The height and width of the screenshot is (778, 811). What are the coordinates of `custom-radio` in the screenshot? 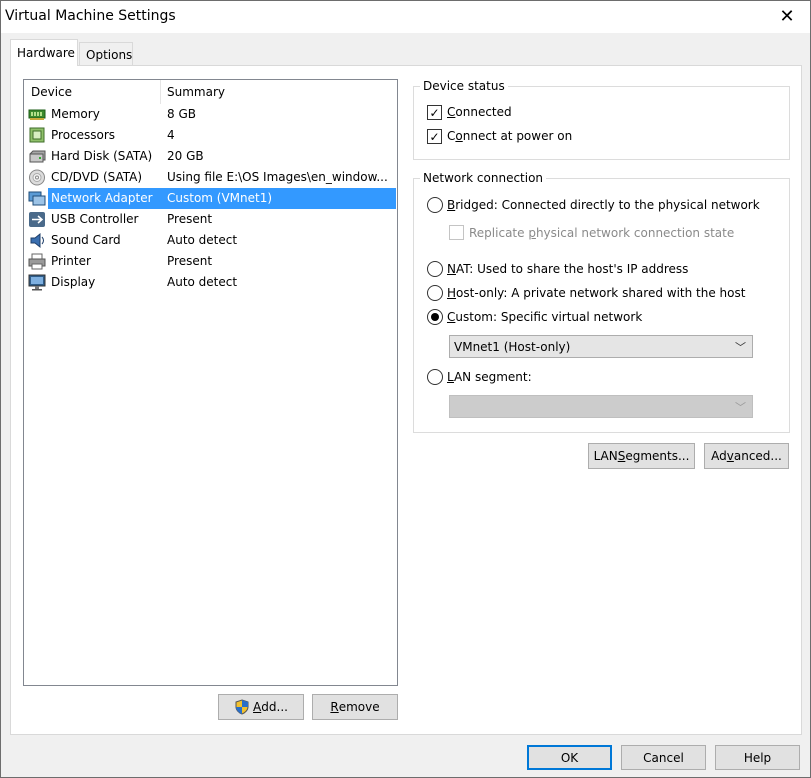 It's located at (435, 317).